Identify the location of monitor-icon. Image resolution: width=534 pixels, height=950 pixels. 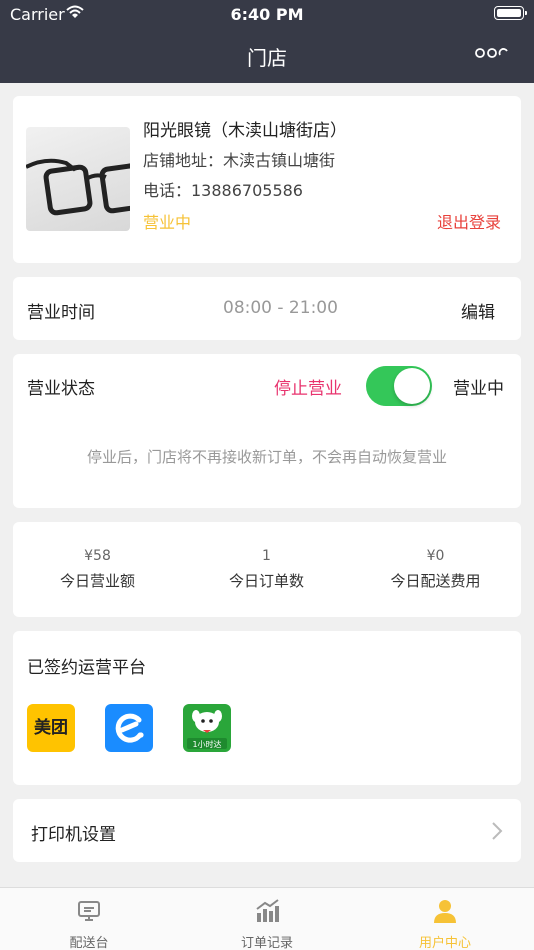
(89, 911).